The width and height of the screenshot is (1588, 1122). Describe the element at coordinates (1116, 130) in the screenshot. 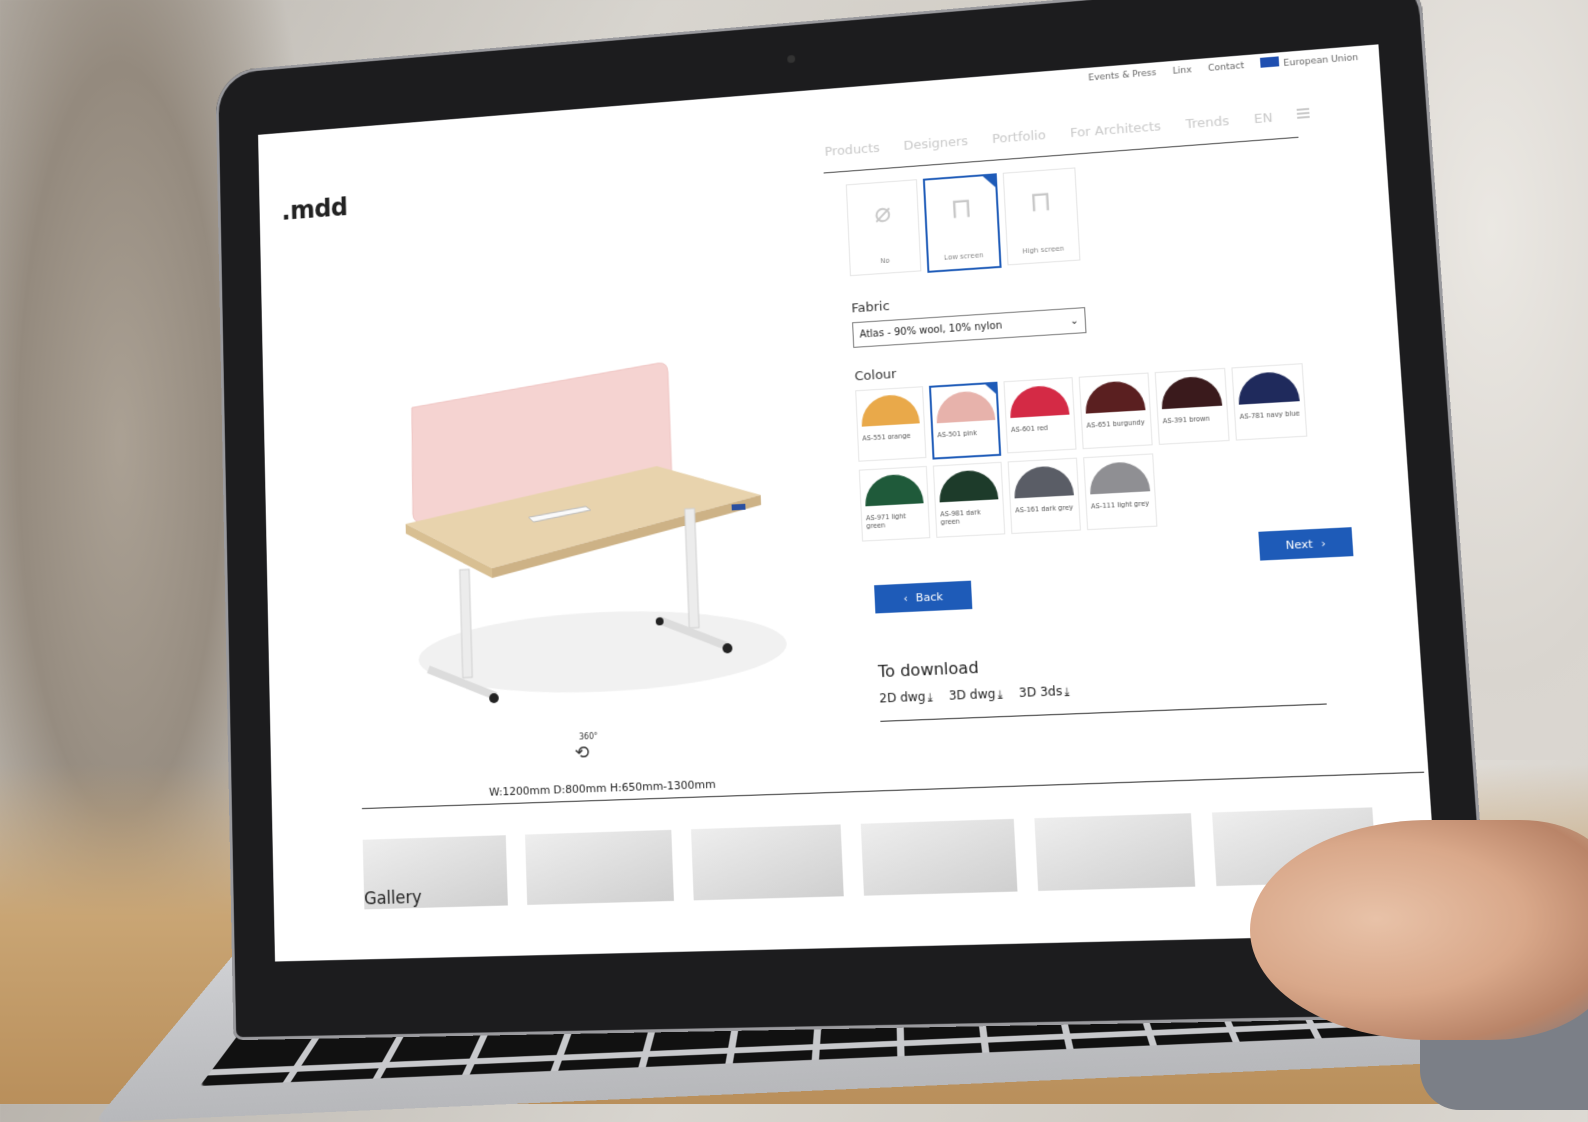

I see `nav-for-architects: For Architects` at that location.